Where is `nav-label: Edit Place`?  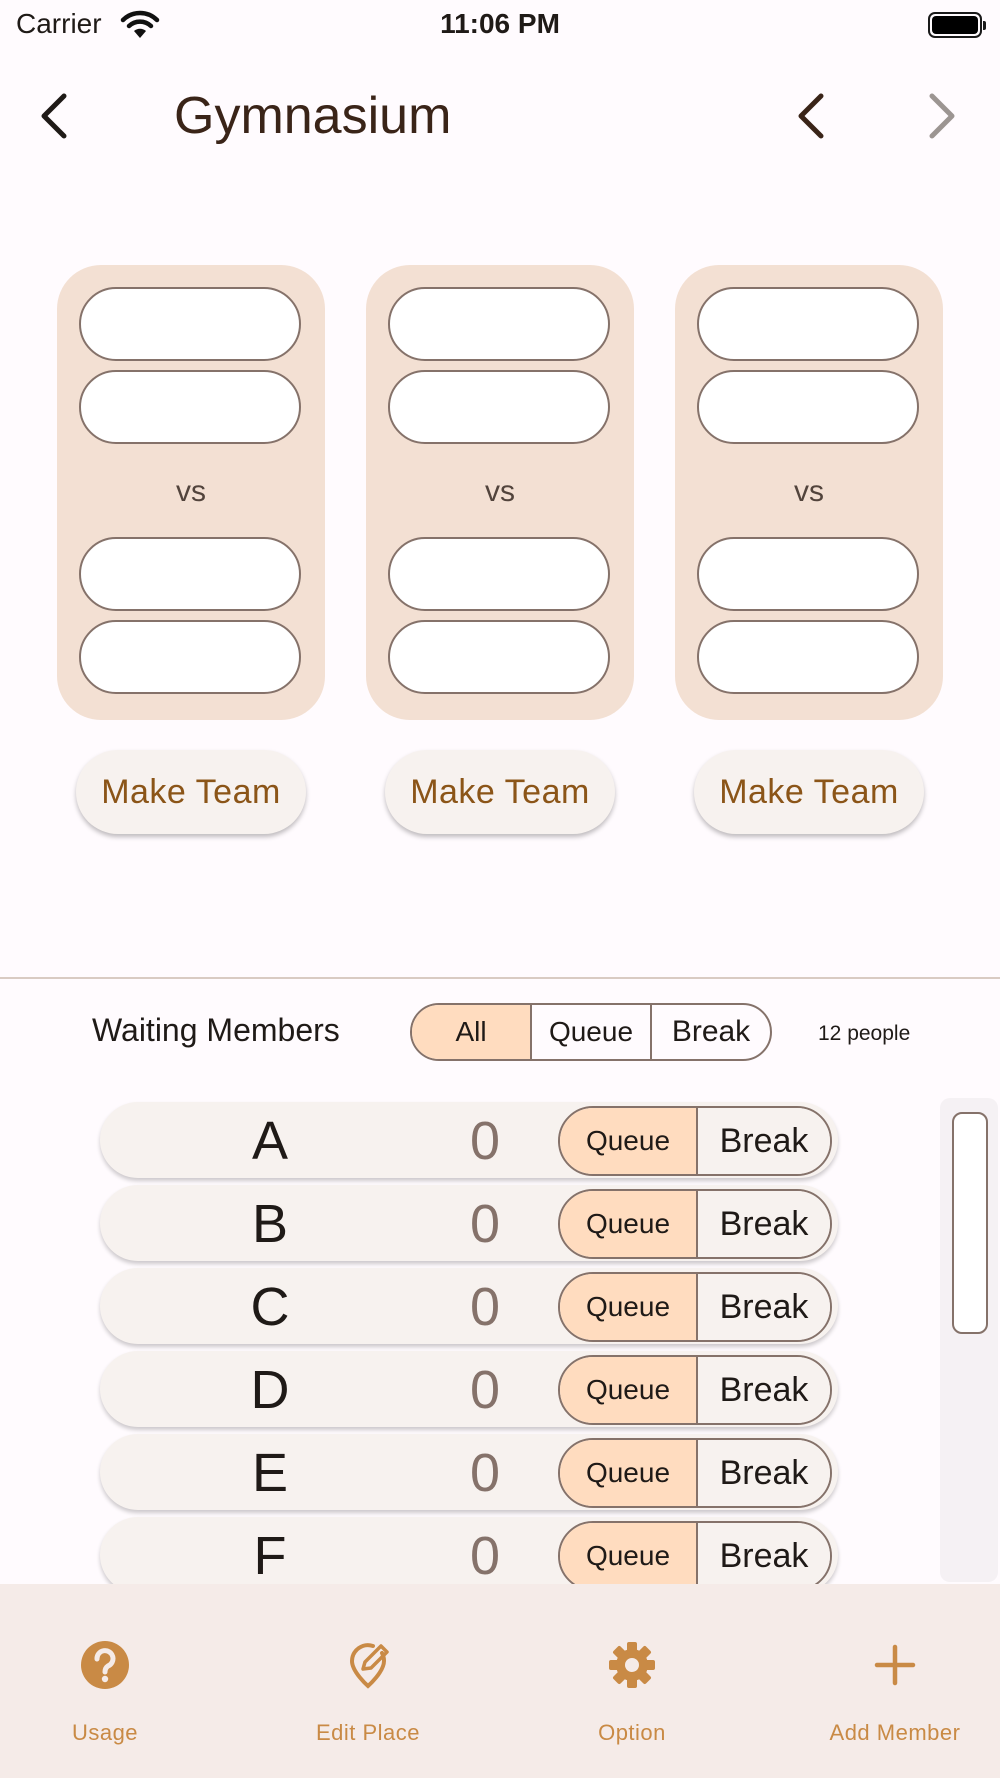
nav-label: Edit Place is located at coordinates (368, 1732).